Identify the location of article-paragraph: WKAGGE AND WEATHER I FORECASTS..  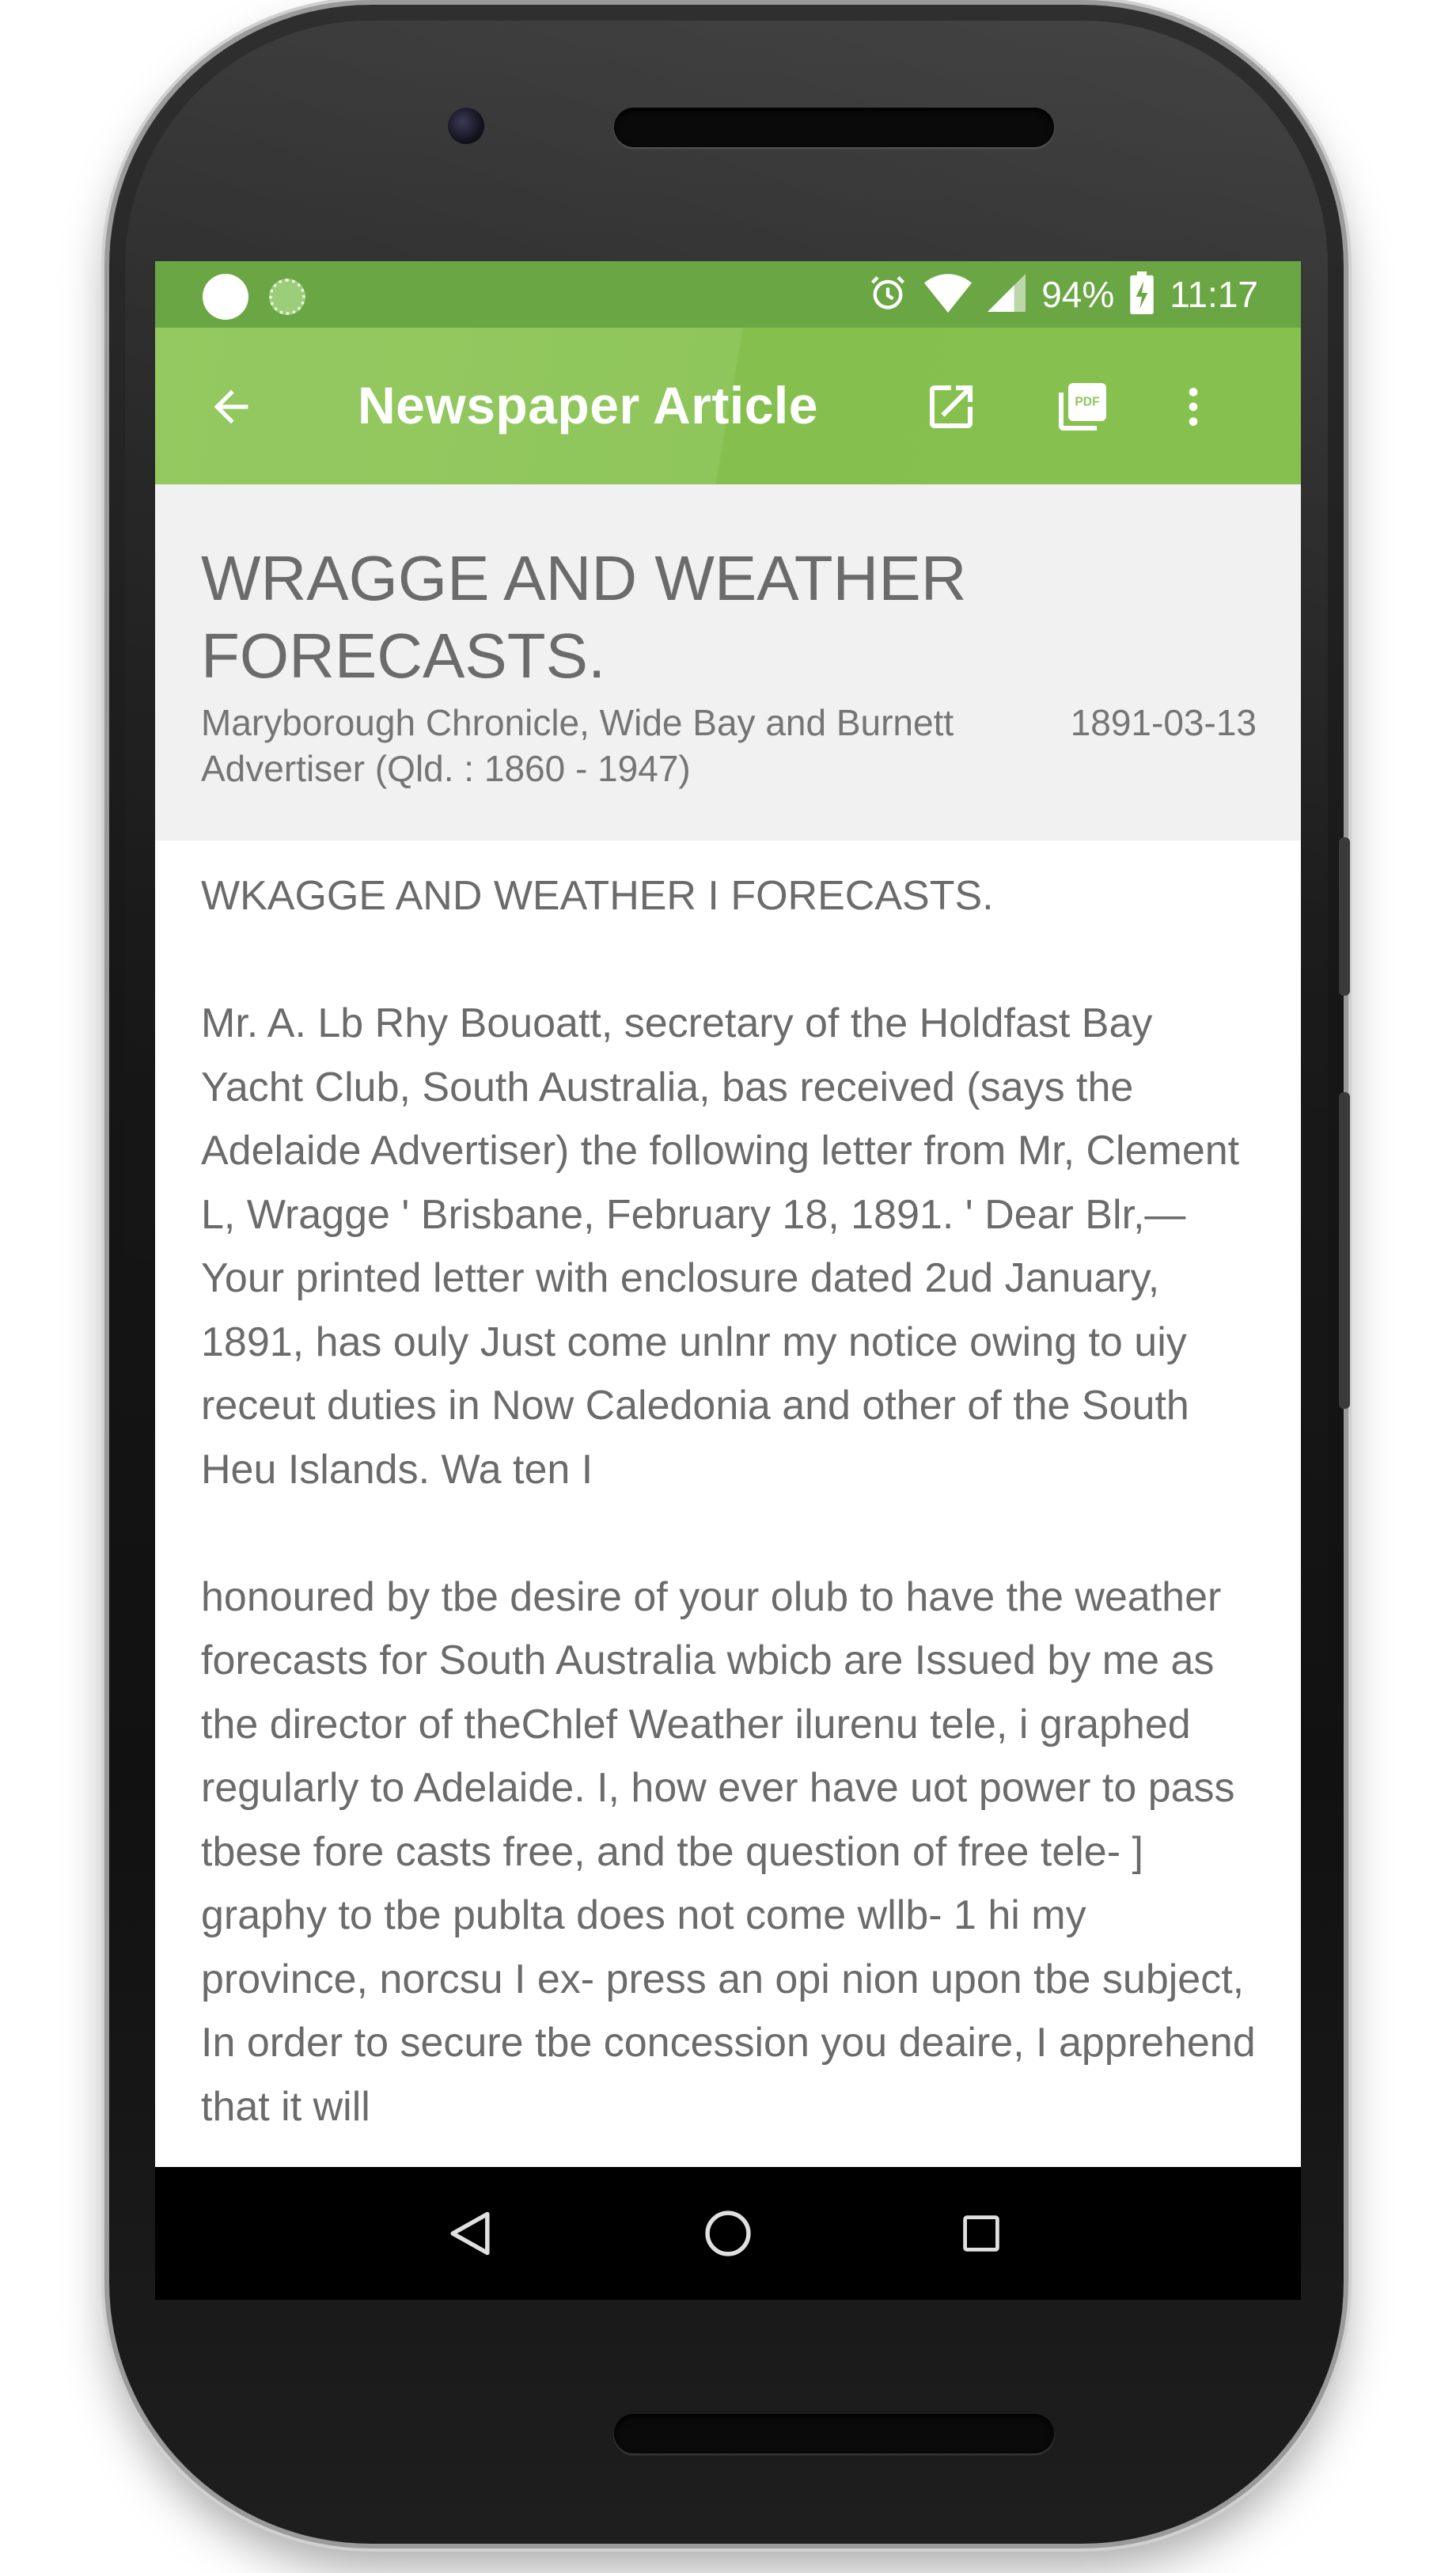
(597, 896).